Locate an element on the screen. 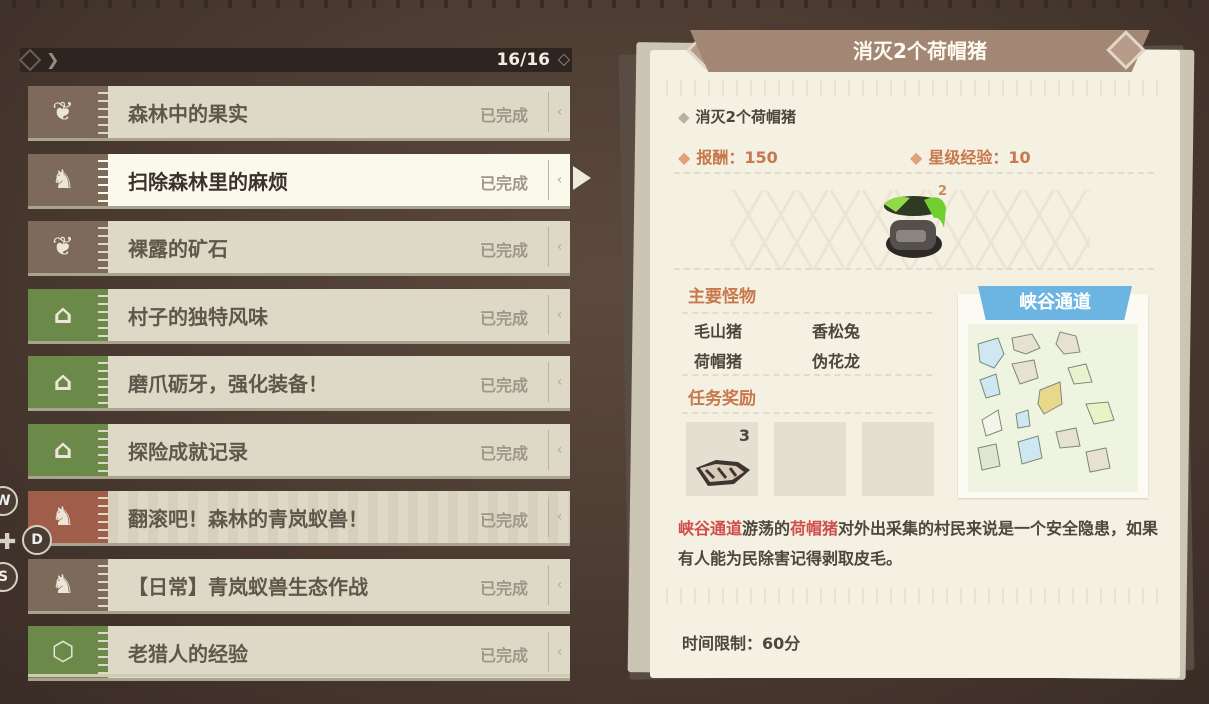 The height and width of the screenshot is (704, 1209). key-w-hint: W is located at coordinates (9, 501).